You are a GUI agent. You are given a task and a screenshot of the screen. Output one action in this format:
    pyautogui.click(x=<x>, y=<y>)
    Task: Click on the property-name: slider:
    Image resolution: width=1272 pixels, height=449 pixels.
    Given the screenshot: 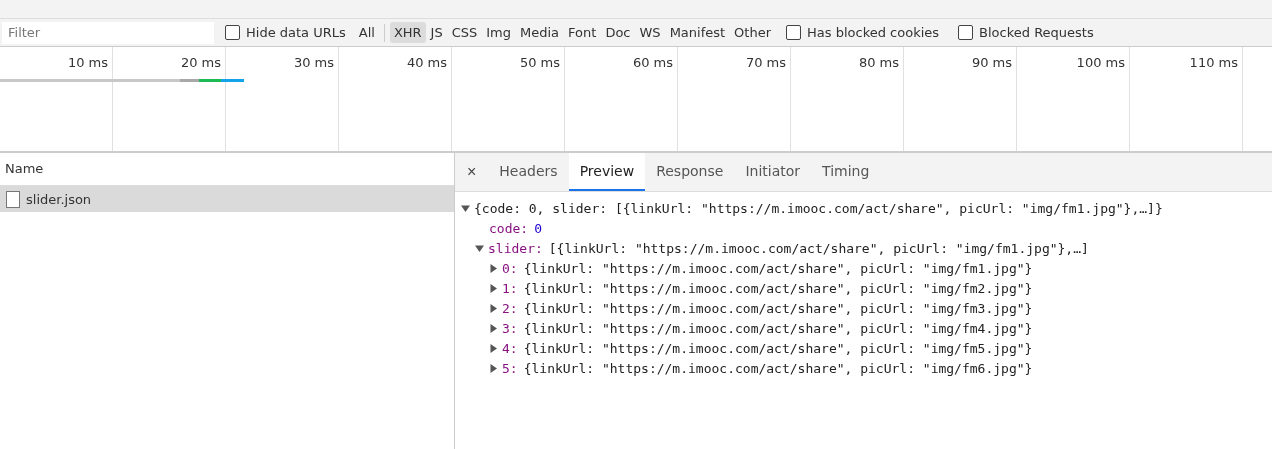 What is the action you would take?
    pyautogui.click(x=515, y=248)
    